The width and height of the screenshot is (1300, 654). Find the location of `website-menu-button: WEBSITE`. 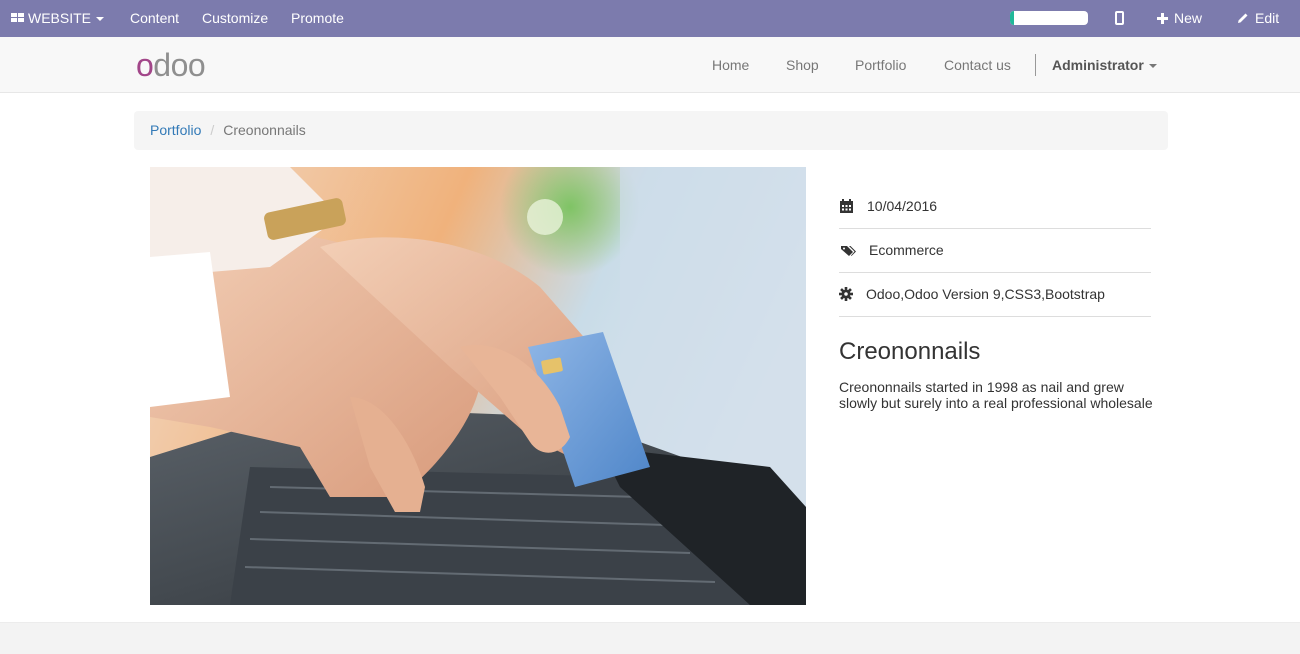

website-menu-button: WEBSITE is located at coordinates (58, 18).